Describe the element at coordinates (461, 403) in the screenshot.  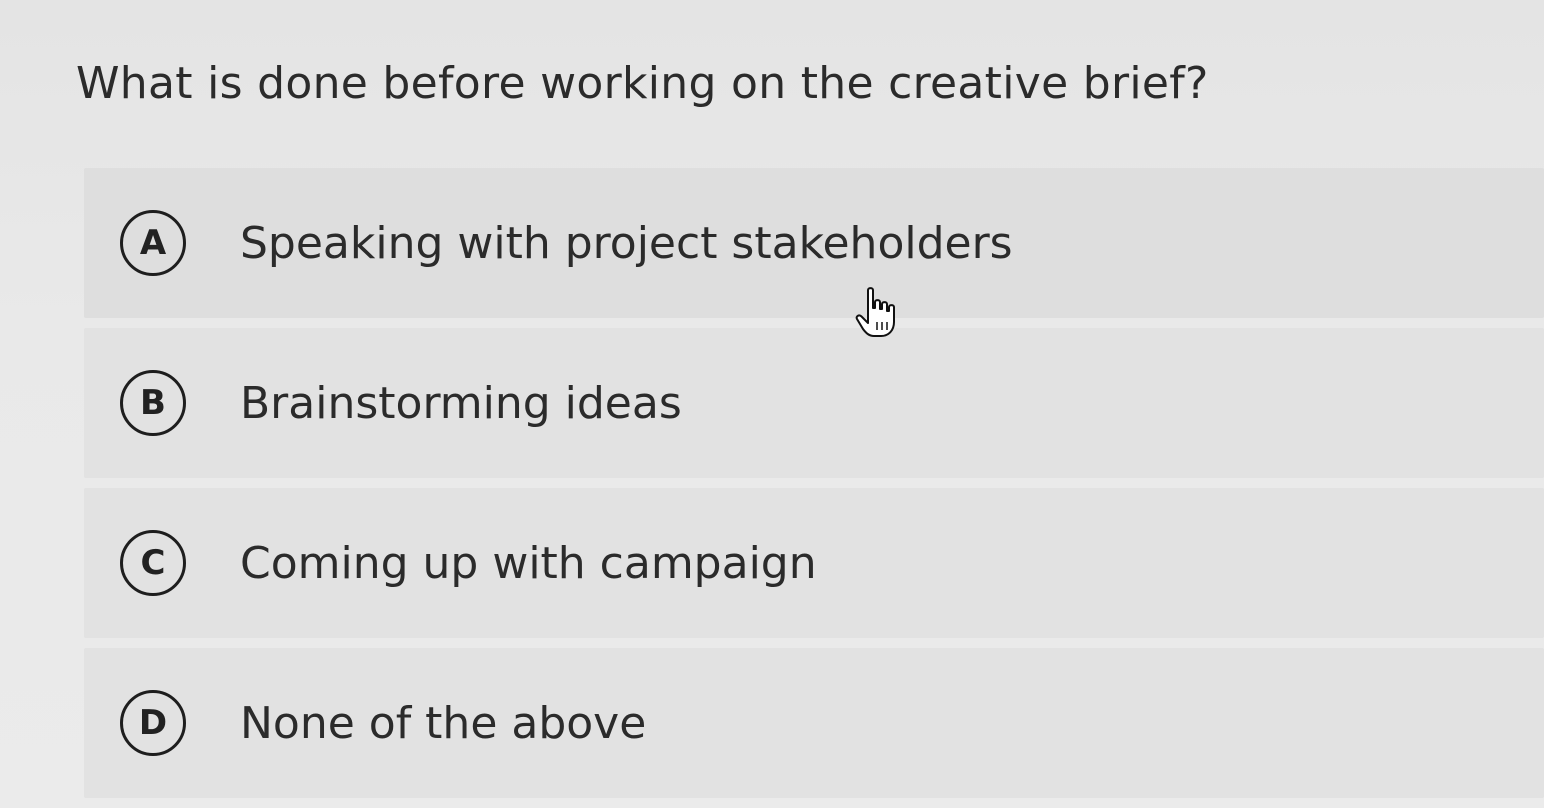
I see `option-b-label: Brainstorming ideas` at that location.